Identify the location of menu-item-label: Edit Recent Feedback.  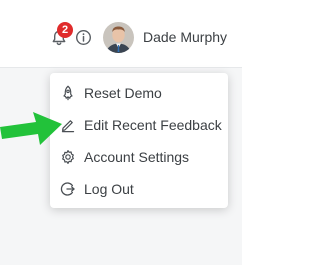
(153, 125).